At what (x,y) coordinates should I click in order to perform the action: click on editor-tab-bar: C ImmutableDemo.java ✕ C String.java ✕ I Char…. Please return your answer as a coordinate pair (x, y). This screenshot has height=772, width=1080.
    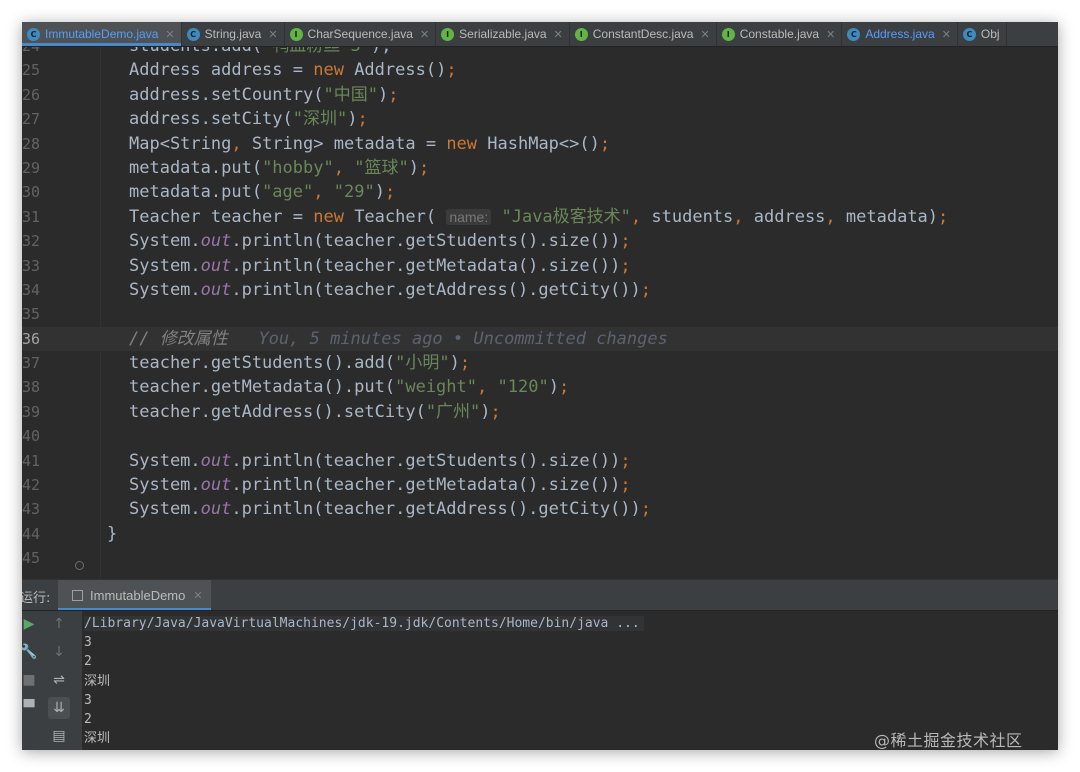
    Looking at the image, I should click on (540, 34).